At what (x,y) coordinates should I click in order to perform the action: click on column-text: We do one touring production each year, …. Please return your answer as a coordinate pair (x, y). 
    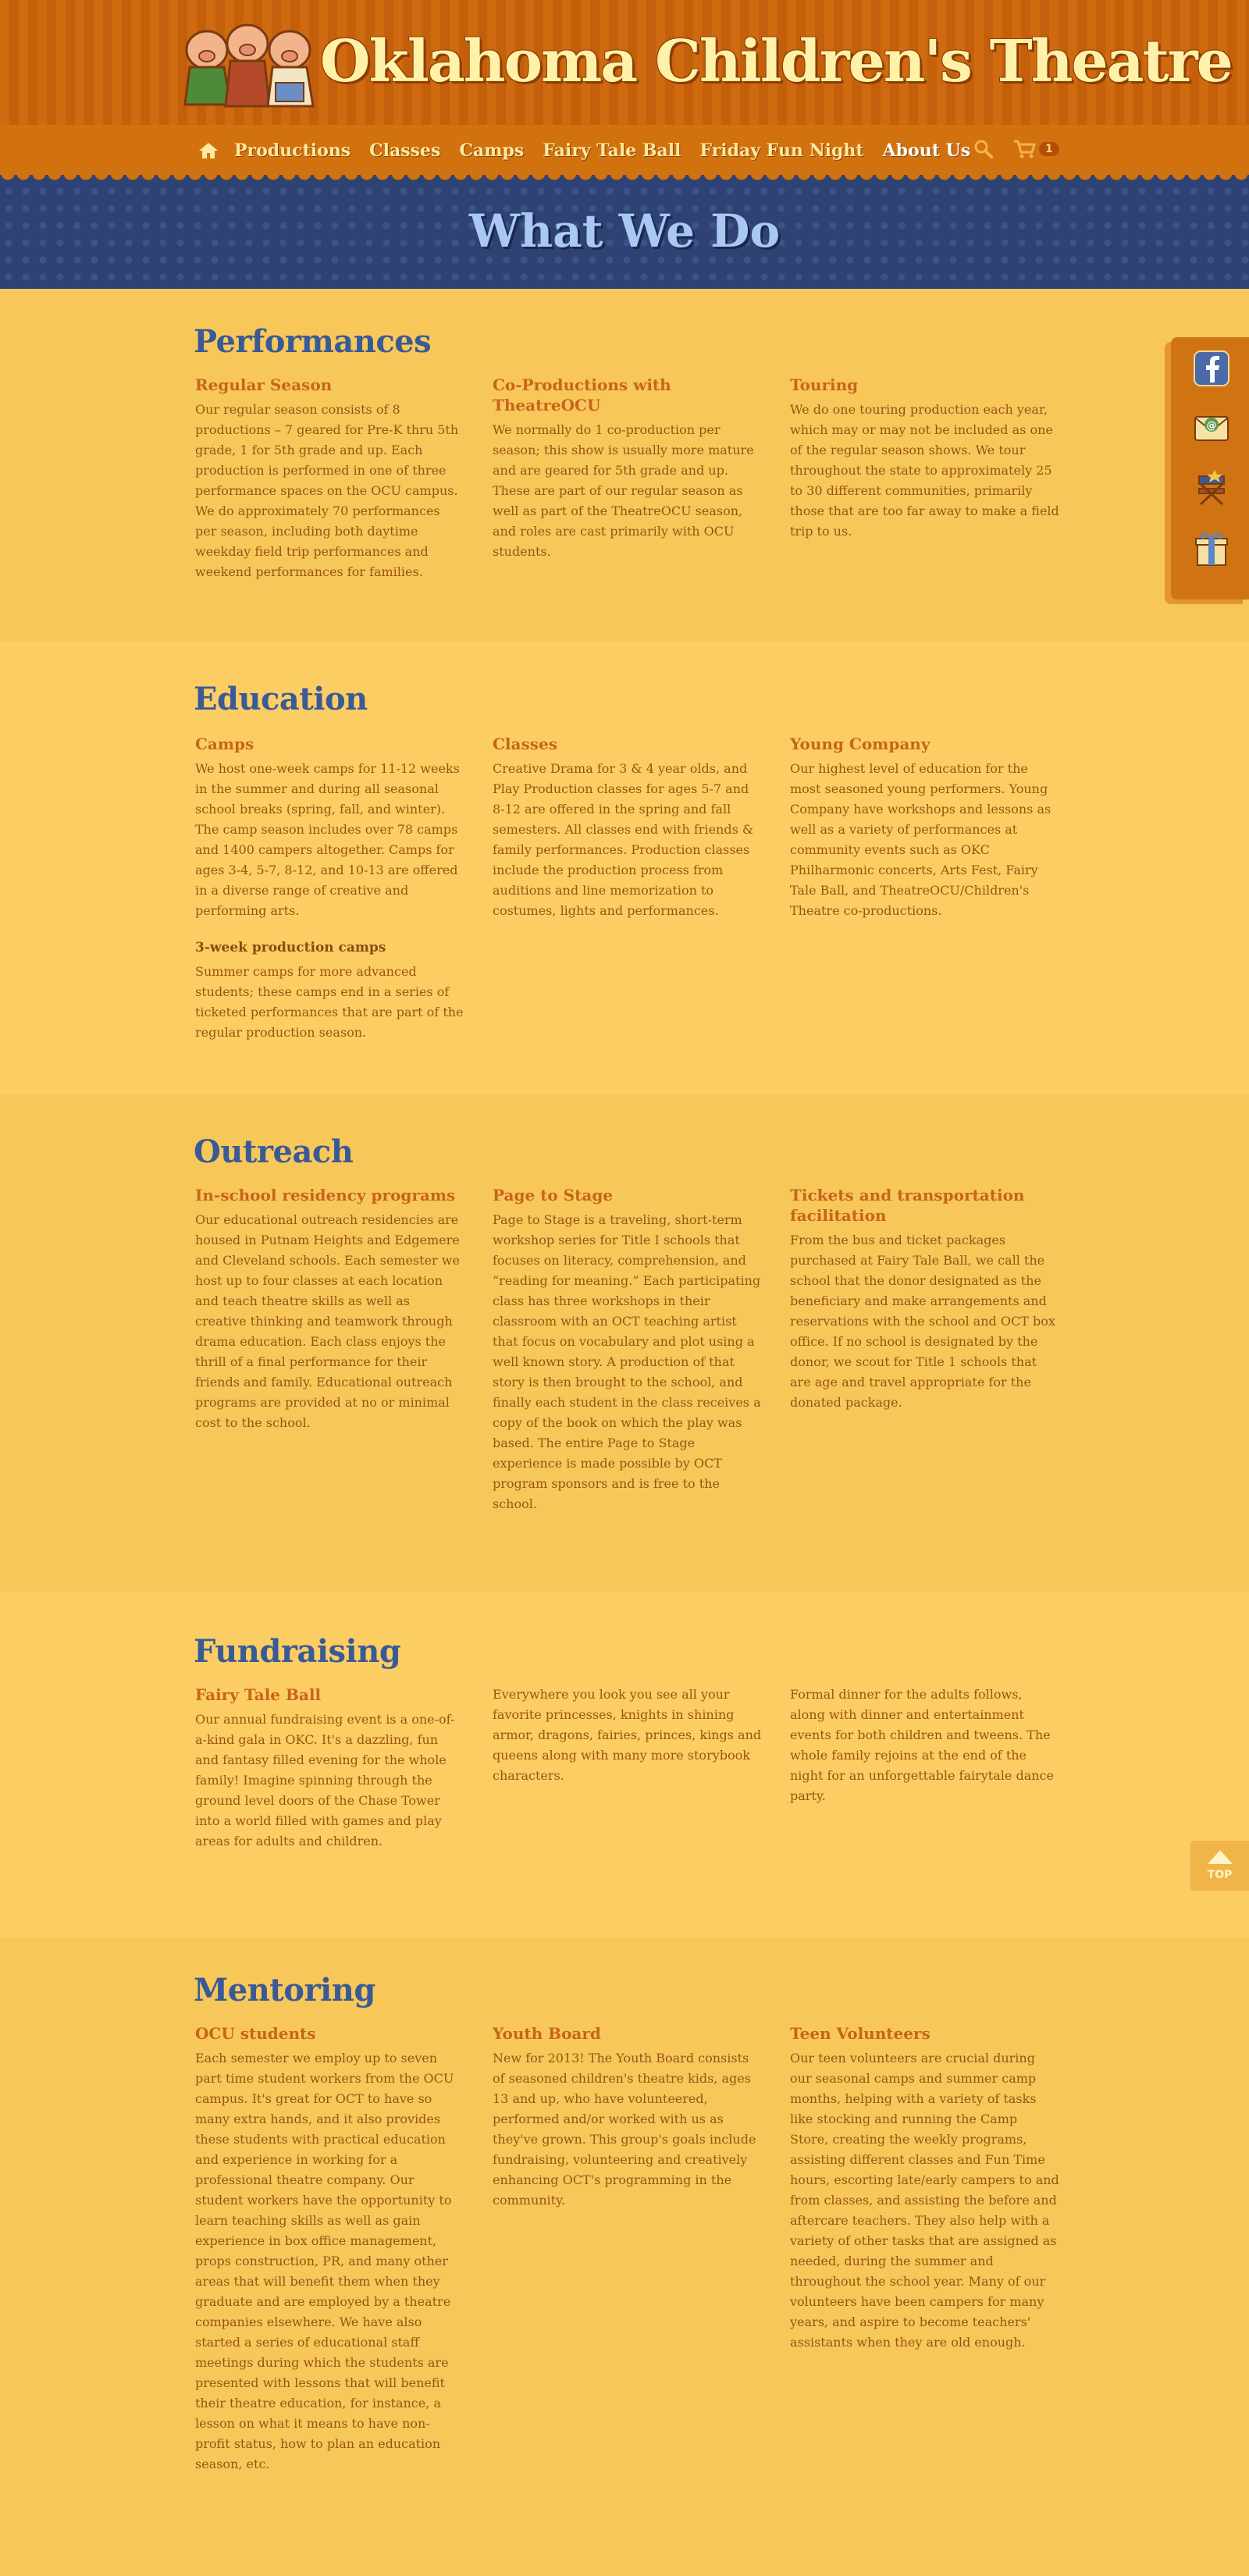
    Looking at the image, I should click on (924, 470).